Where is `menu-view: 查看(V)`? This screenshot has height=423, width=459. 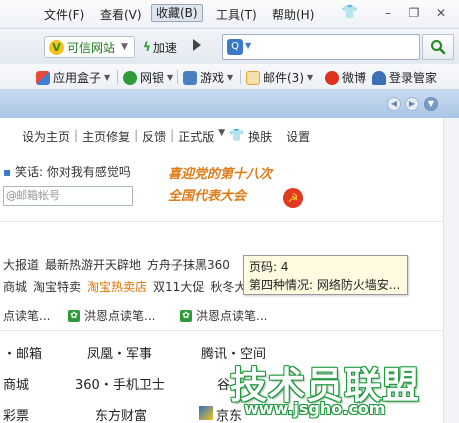 menu-view: 查看(V) is located at coordinates (121, 14).